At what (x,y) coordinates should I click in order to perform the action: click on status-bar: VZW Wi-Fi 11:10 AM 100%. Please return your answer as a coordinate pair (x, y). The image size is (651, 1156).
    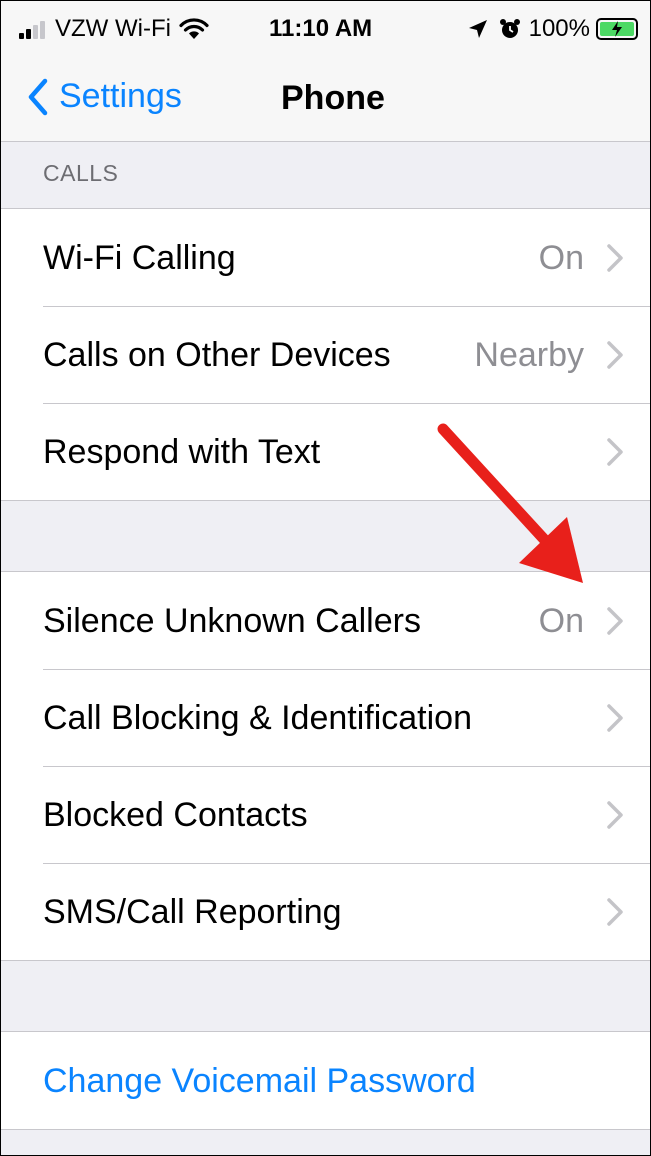
    Looking at the image, I should click on (325, 32).